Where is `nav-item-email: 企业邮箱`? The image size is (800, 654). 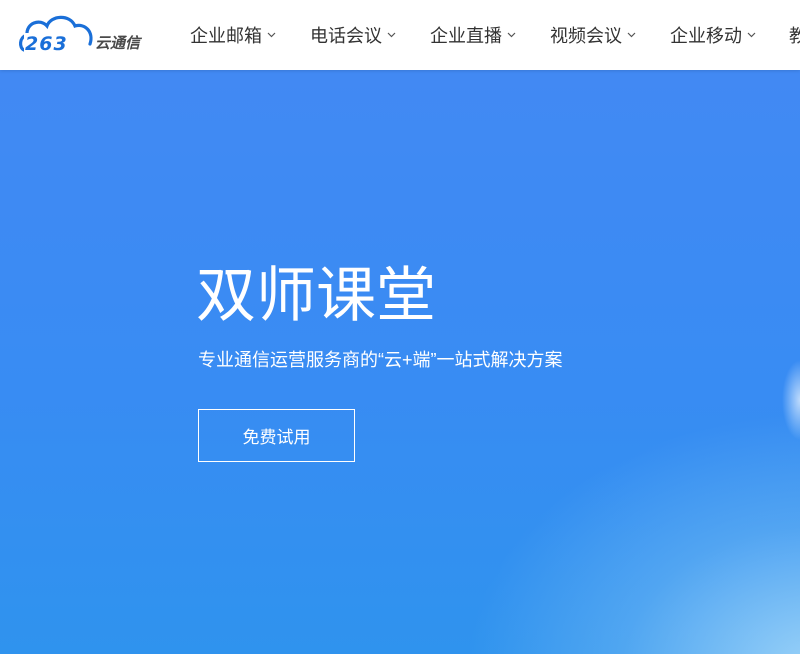 nav-item-email: 企业邮箱 is located at coordinates (233, 35).